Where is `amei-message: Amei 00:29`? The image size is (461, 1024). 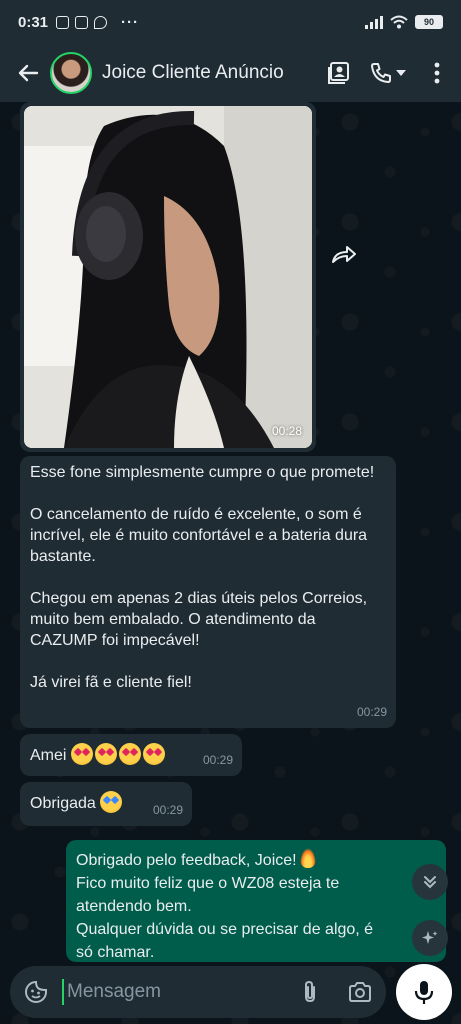 amei-message: Amei 00:29 is located at coordinates (131, 755).